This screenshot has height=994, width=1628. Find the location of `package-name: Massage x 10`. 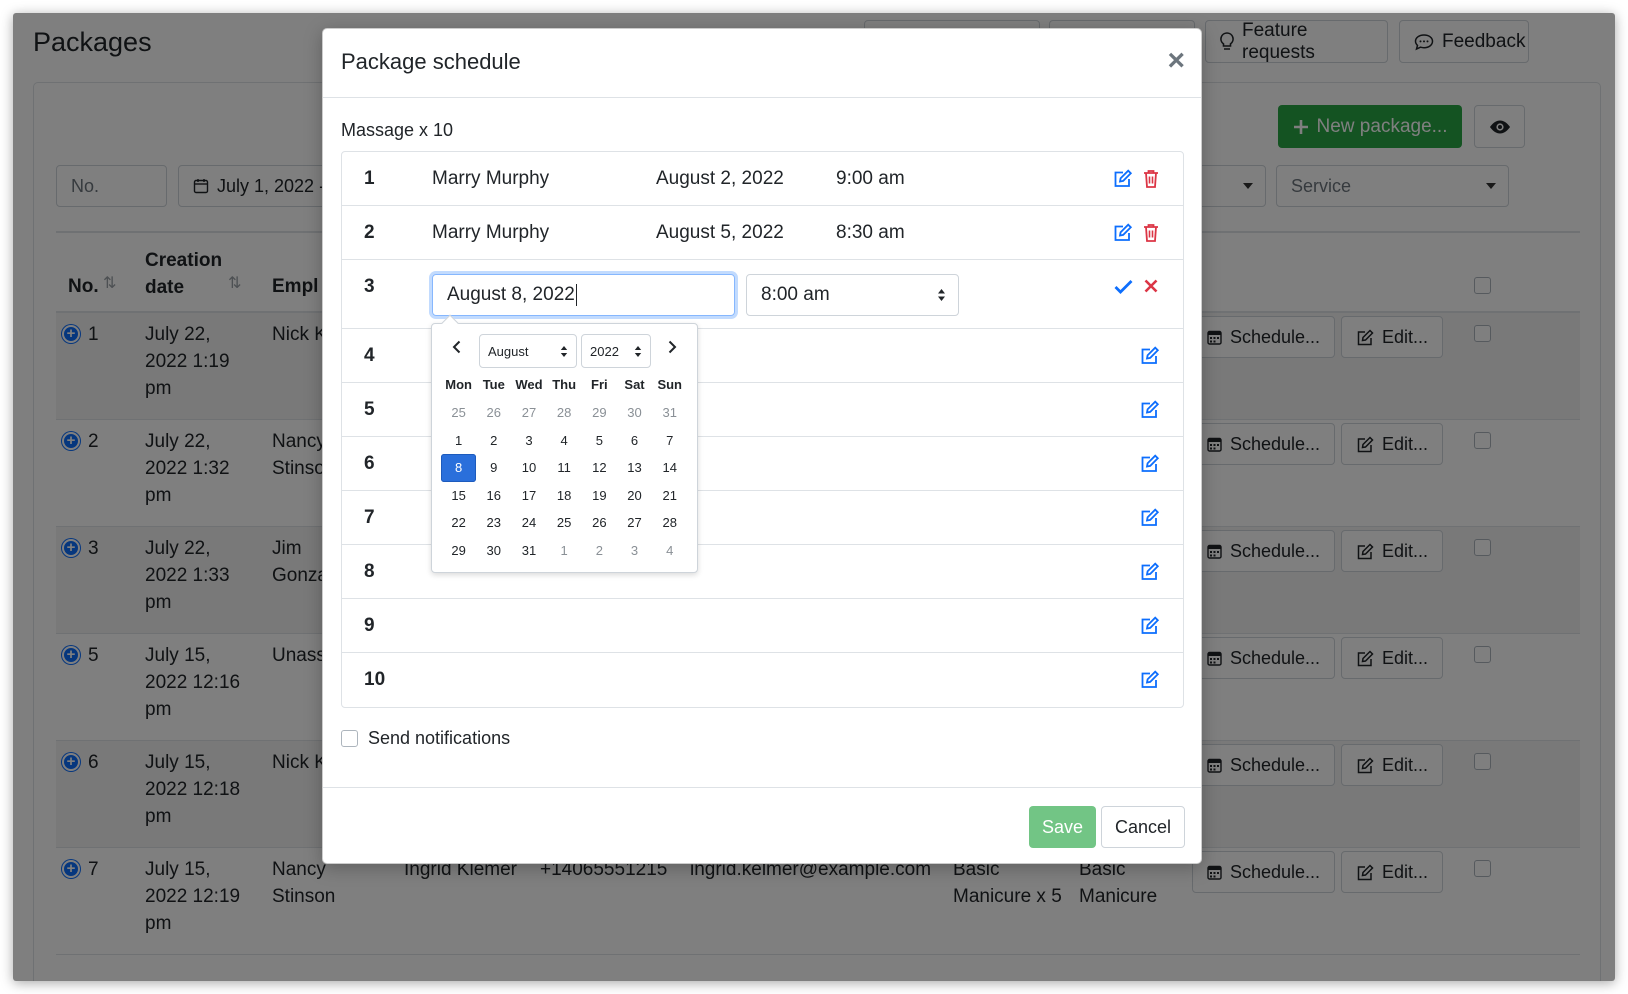

package-name: Massage x 10 is located at coordinates (397, 130).